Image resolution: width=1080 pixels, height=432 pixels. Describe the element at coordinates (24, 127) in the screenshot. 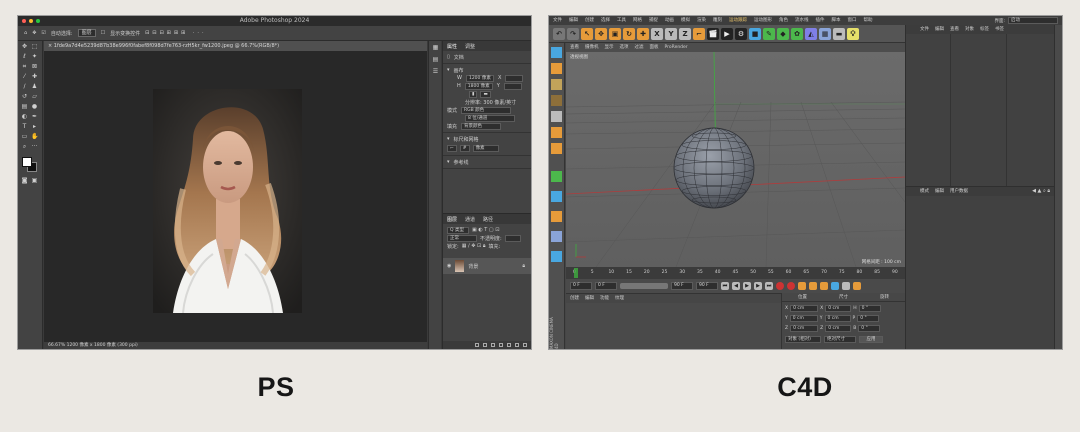

I see `type-icon: T` at that location.